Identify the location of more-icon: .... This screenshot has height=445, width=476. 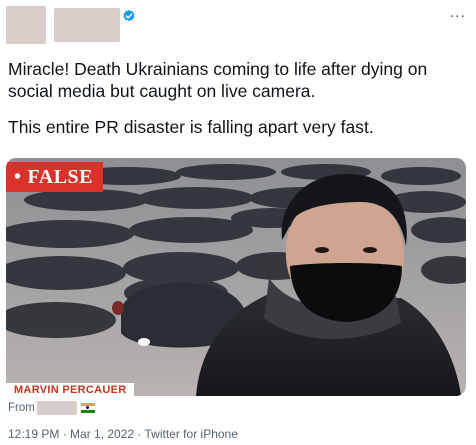
(458, 13).